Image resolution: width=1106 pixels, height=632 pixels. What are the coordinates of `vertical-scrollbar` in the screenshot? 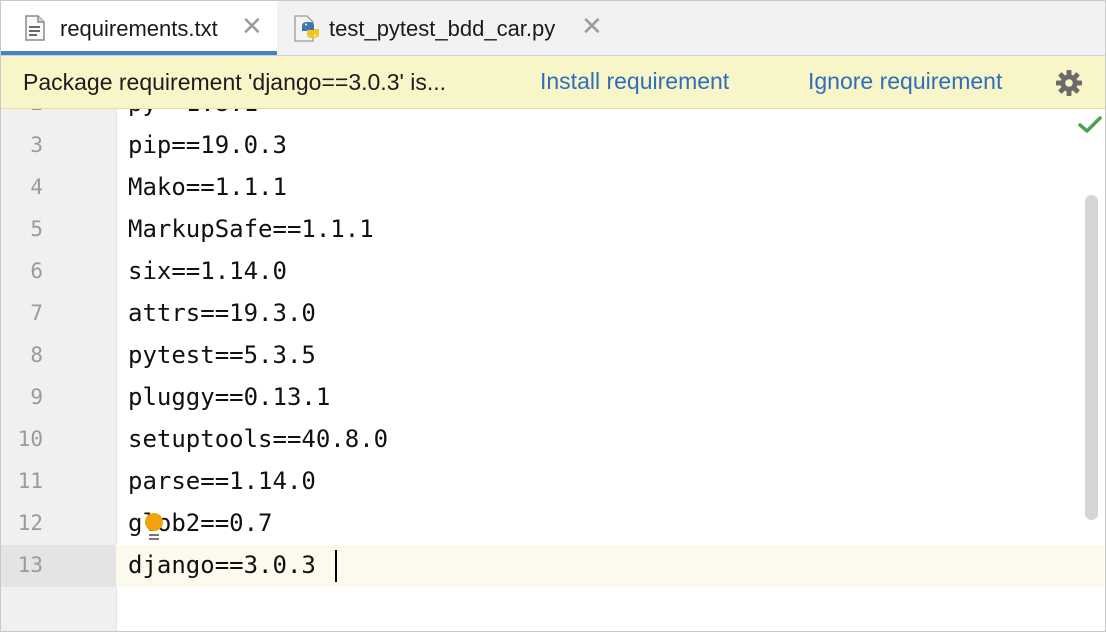 It's located at (1091, 357).